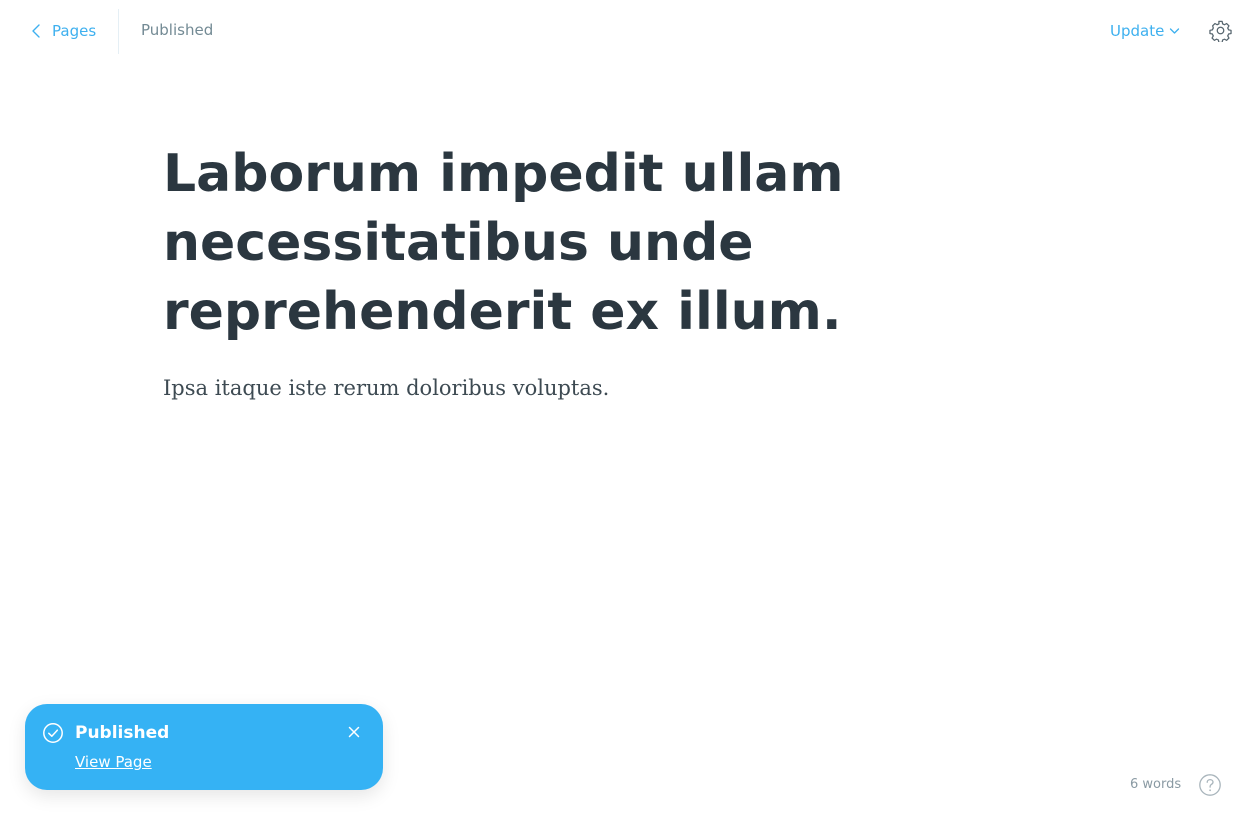 The image size is (1250, 825). What do you see at coordinates (1137, 31) in the screenshot?
I see `update-button-label: Update` at bounding box center [1137, 31].